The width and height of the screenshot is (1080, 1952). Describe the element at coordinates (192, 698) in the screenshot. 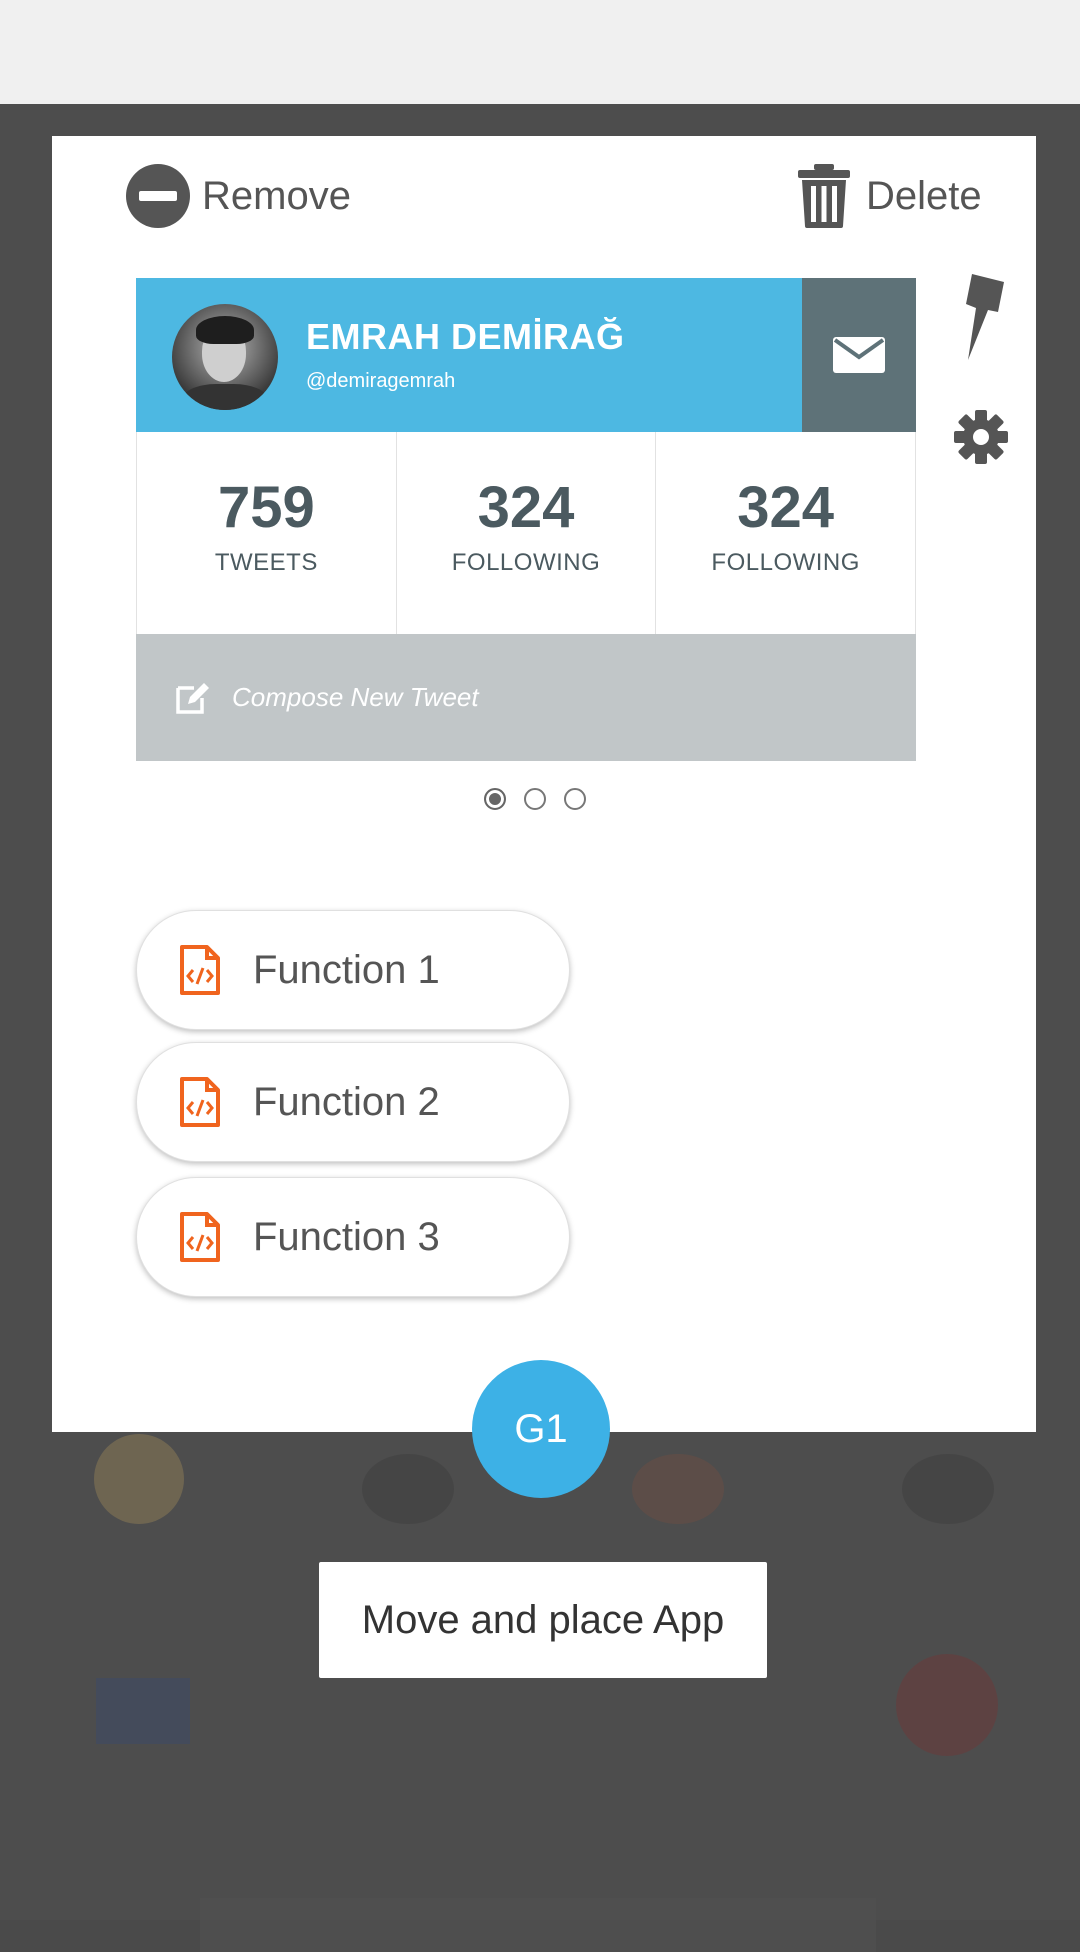

I see `edit-icon` at that location.